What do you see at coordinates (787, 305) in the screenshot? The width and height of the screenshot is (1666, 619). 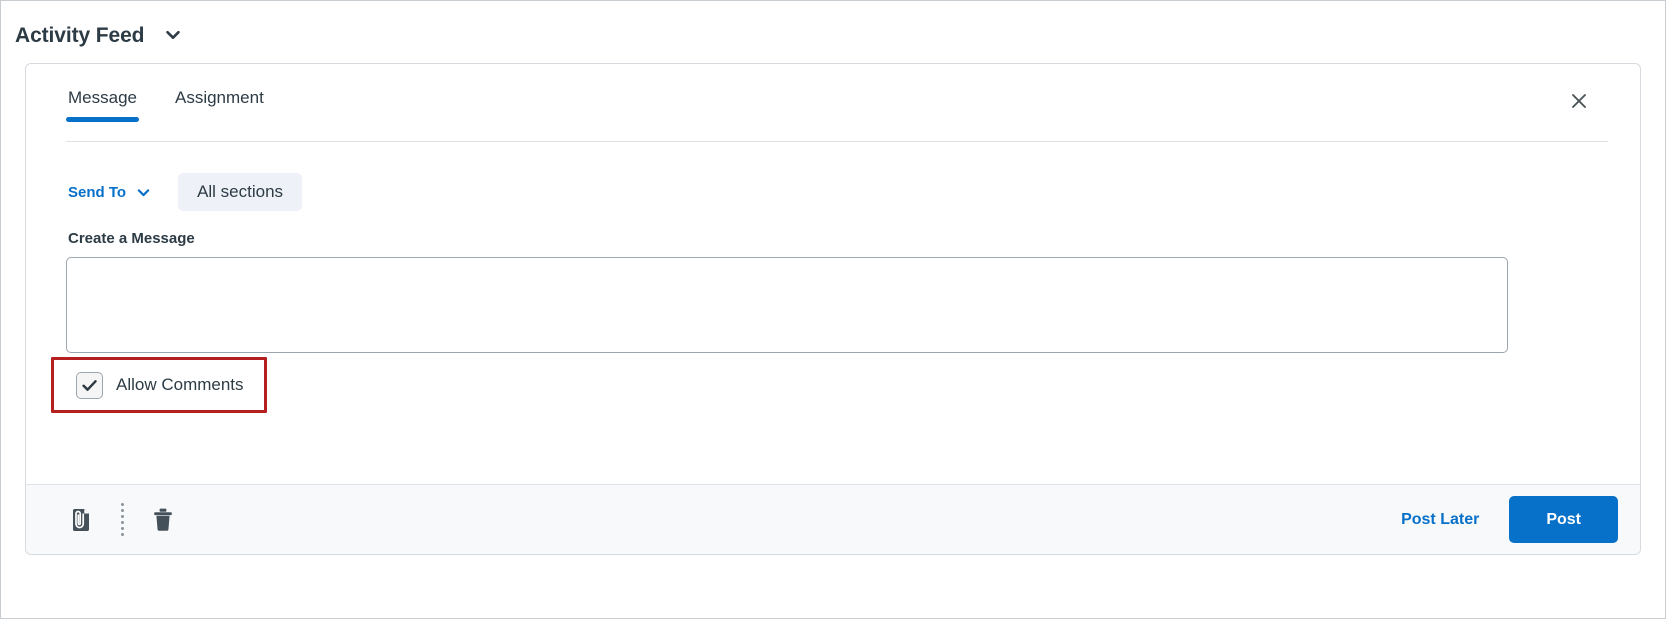 I see `create-message-input` at bounding box center [787, 305].